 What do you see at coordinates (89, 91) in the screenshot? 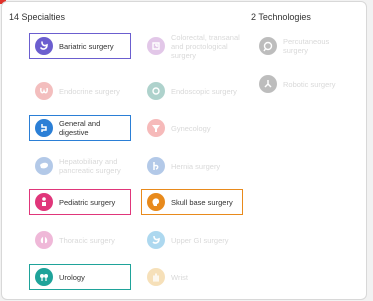
I see `specialty-label: Endocrine surgery` at bounding box center [89, 91].